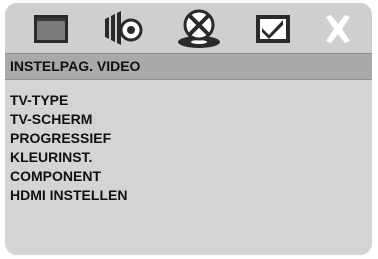 Image resolution: width=378 pixels, height=259 pixels. I want to click on video-setup-icon, so click(199, 29).